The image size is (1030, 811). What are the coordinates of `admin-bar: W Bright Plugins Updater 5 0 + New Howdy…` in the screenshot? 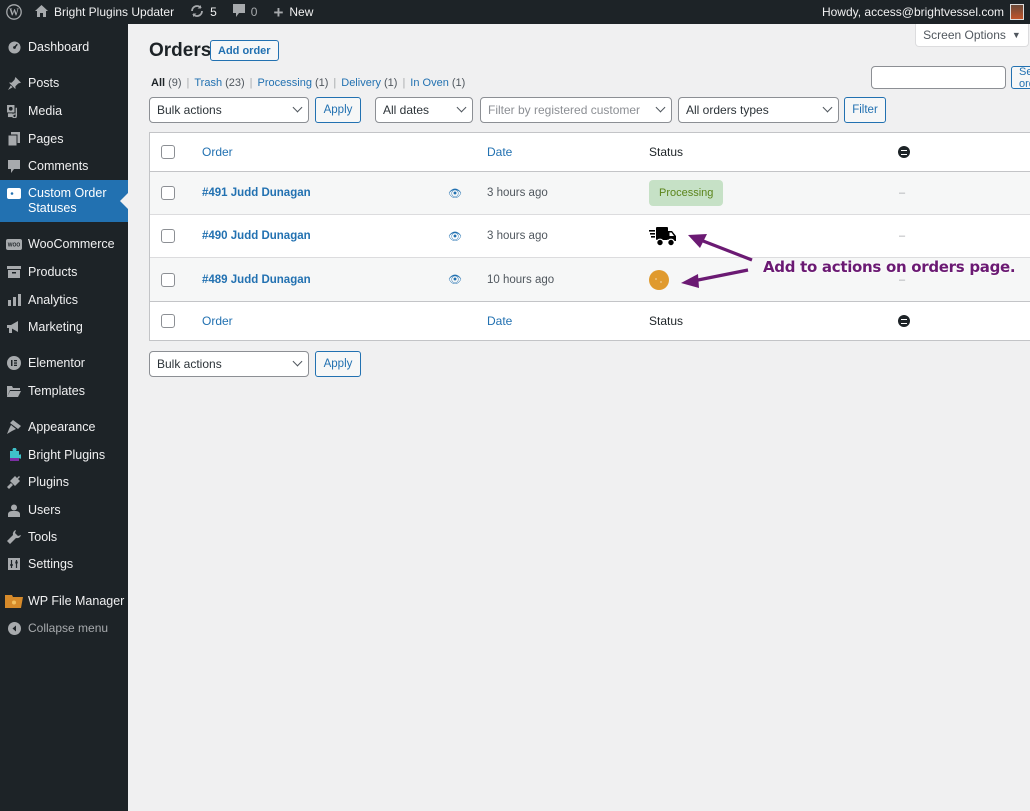 It's located at (515, 12).